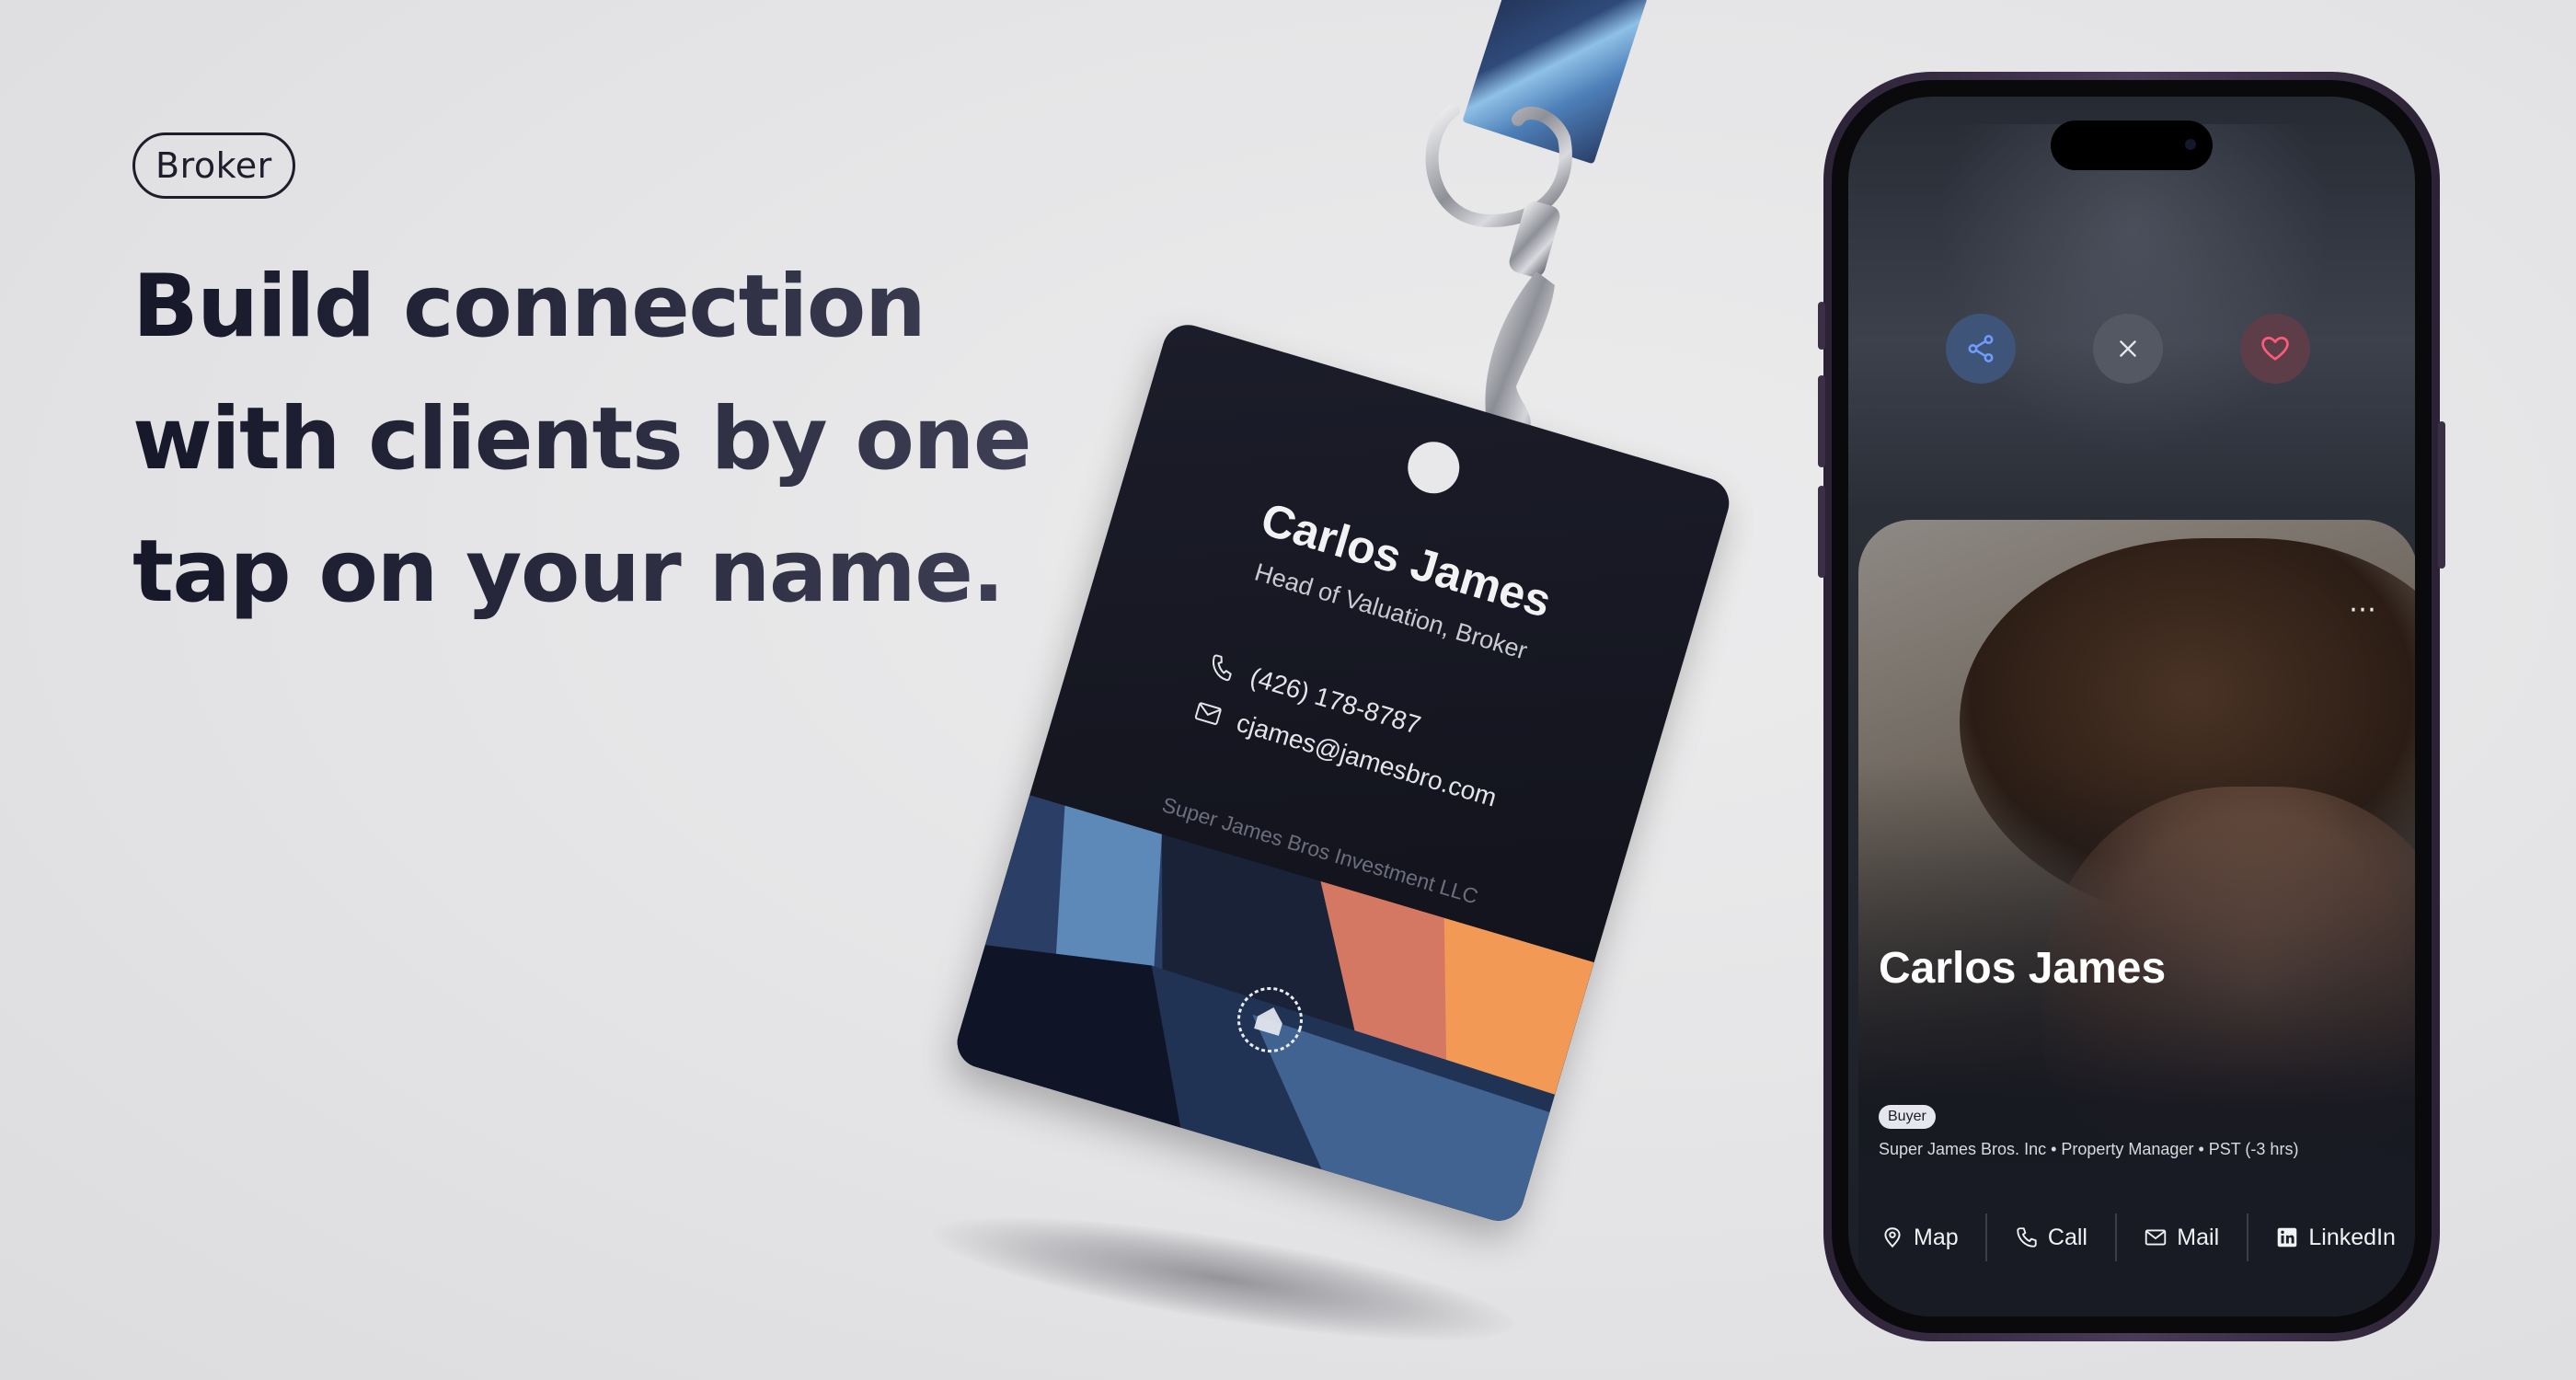 Image resolution: width=2576 pixels, height=1380 pixels. What do you see at coordinates (1272, 1011) in the screenshot?
I see `badge-geometric-art` at bounding box center [1272, 1011].